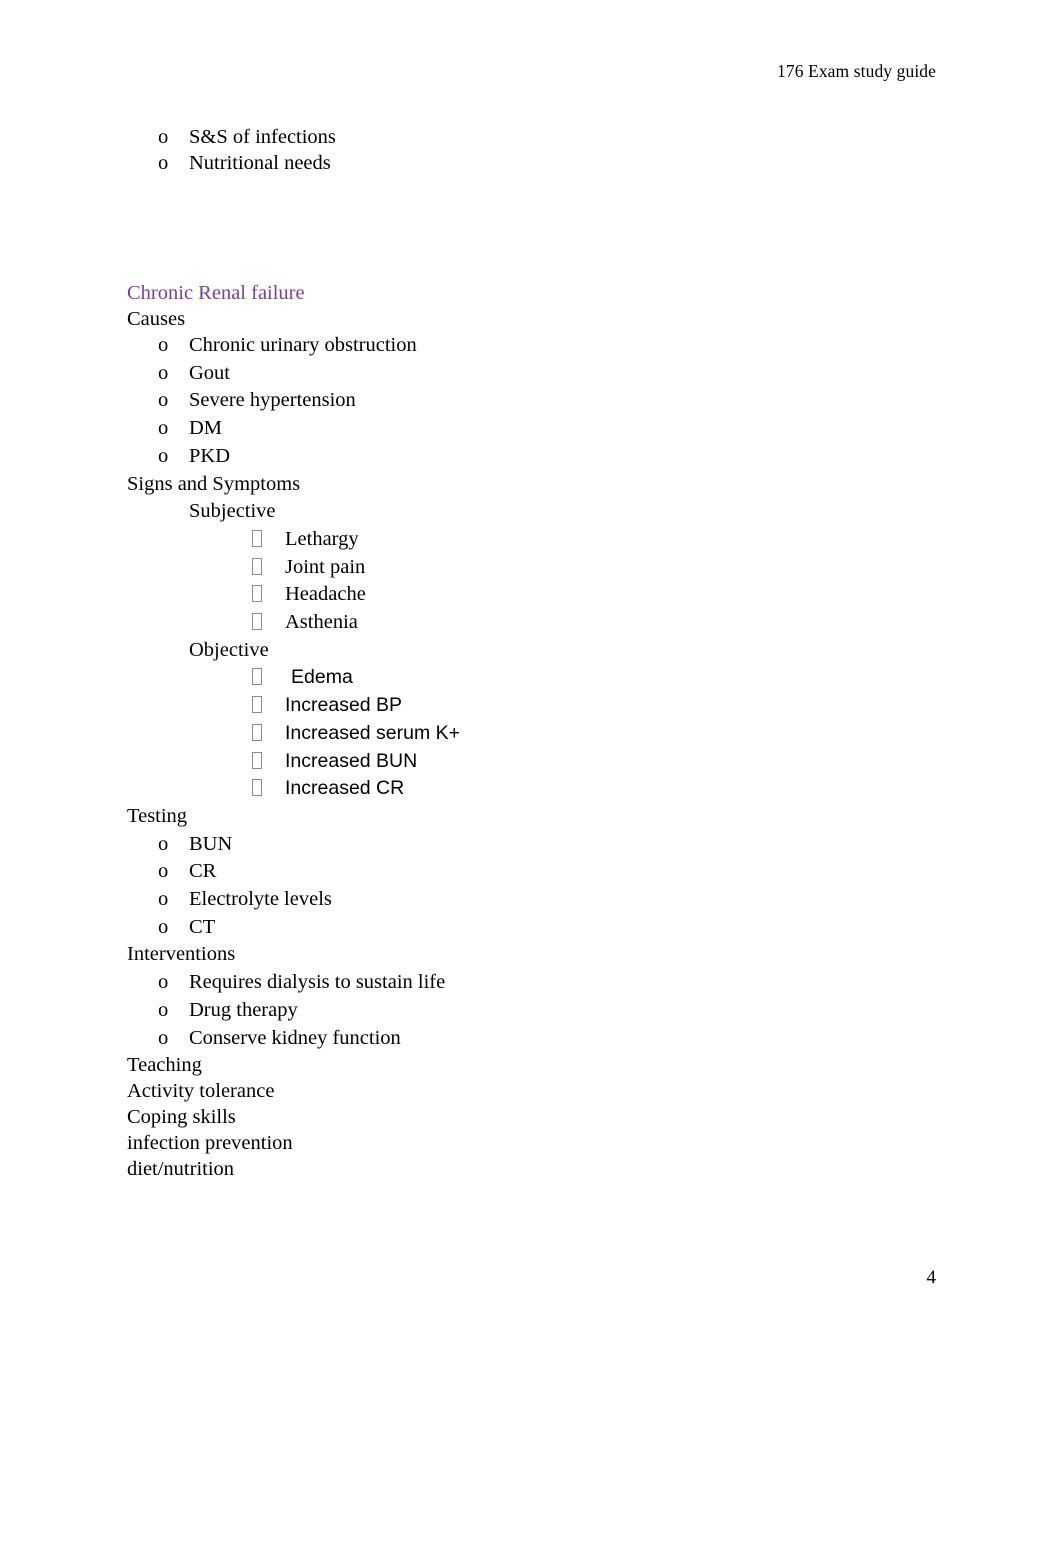 The height and width of the screenshot is (1561, 1062). I want to click on subjective-list: Lethargy Joint pain Headache Asthenia, so click(537, 581).